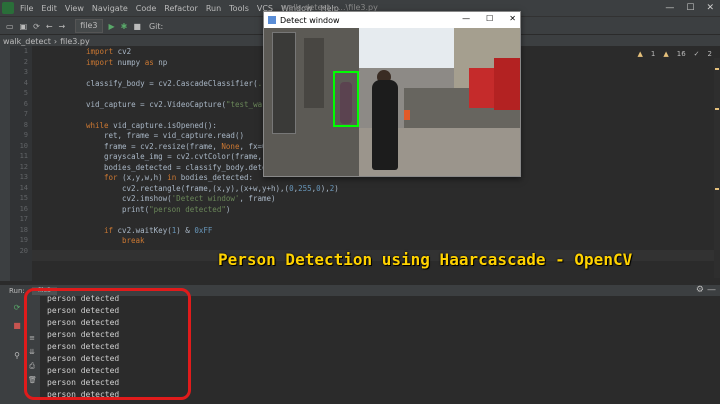 This screenshot has width=720, height=404. I want to click on code-token: as, so click(151, 62).